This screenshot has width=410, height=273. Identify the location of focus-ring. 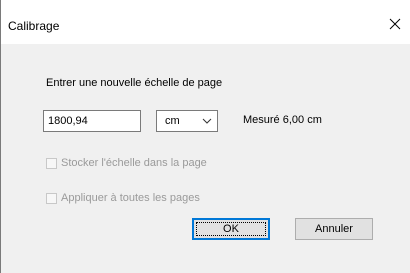
(231, 229).